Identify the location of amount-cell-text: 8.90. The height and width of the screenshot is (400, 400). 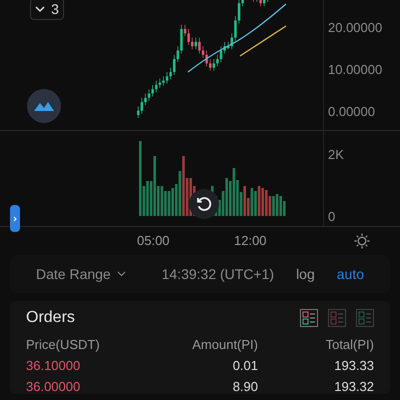
(245, 386).